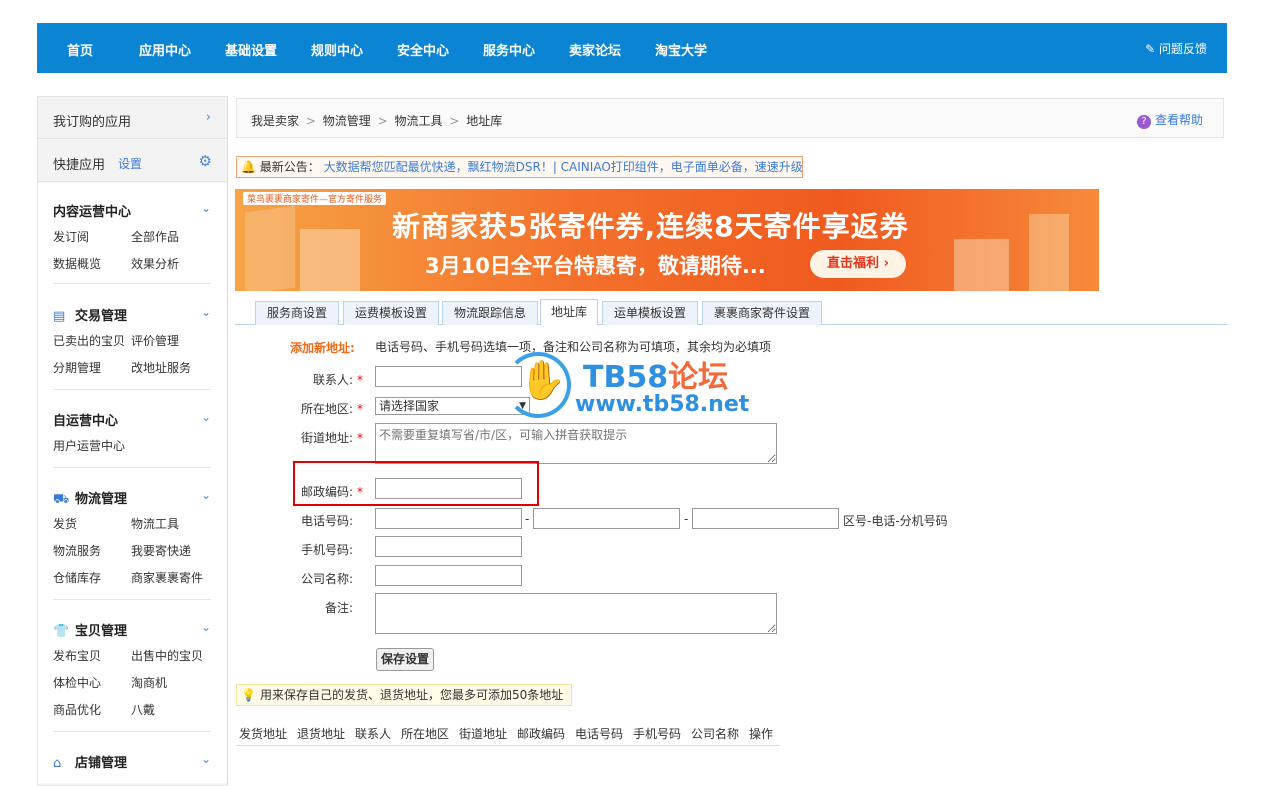 Image resolution: width=1263 pixels, height=786 pixels. What do you see at coordinates (681, 49) in the screenshot?
I see `nav-taobao-university: 淘宝大学` at bounding box center [681, 49].